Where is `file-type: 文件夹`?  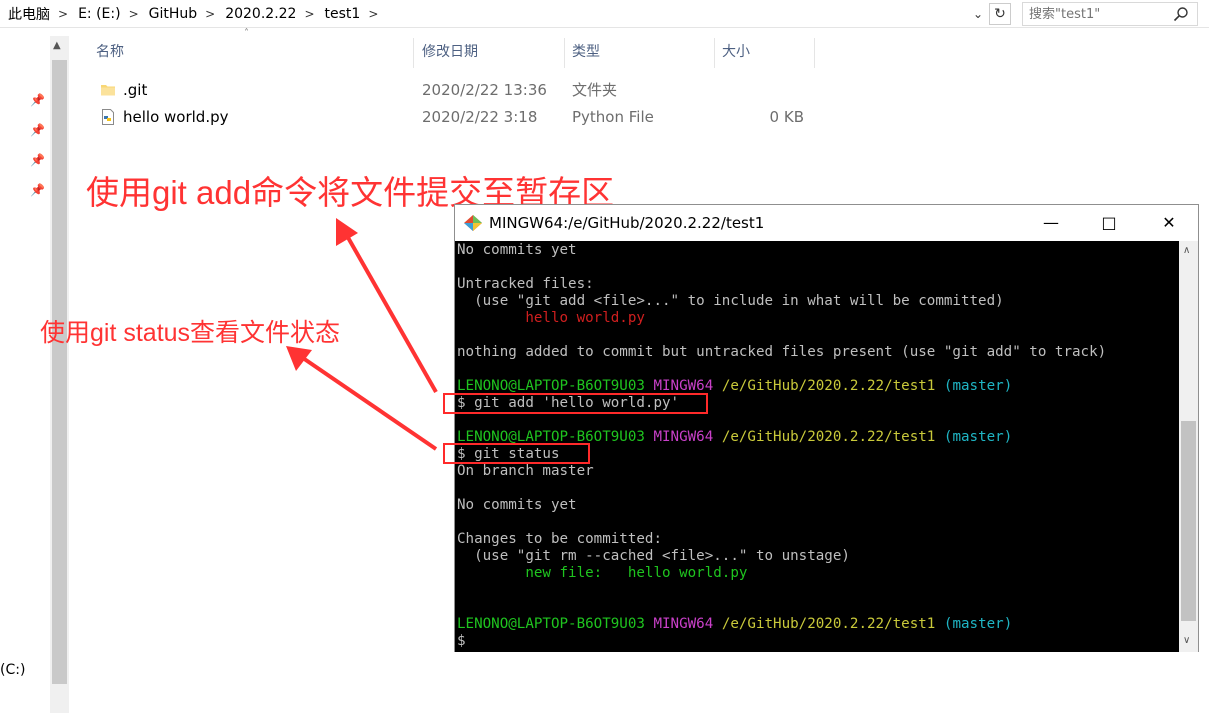
file-type: 文件夹 is located at coordinates (595, 90).